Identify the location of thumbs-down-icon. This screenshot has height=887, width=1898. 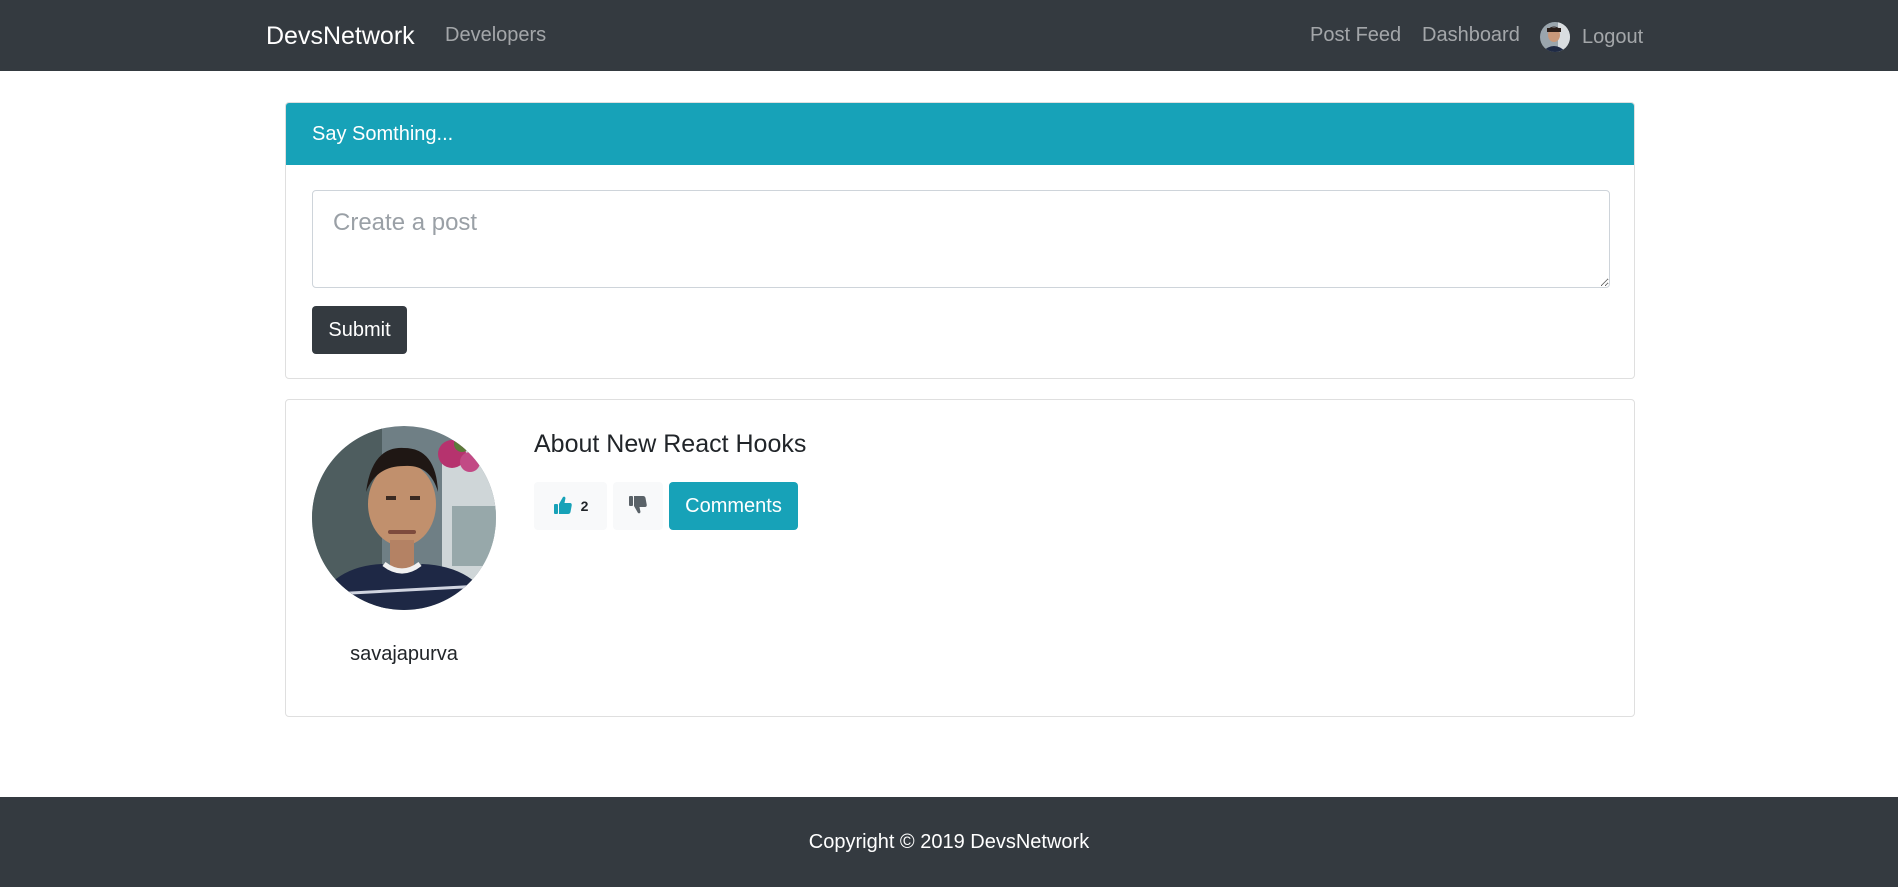
(638, 506).